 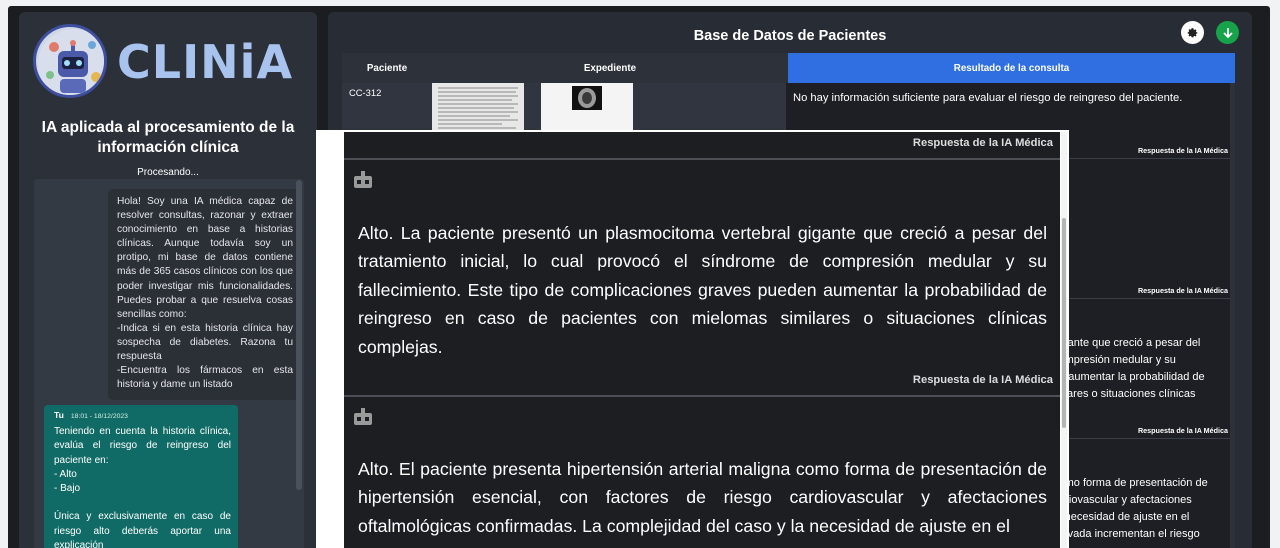 What do you see at coordinates (1130, 483) in the screenshot?
I see `result-text-peek: como forma de presentación de` at bounding box center [1130, 483].